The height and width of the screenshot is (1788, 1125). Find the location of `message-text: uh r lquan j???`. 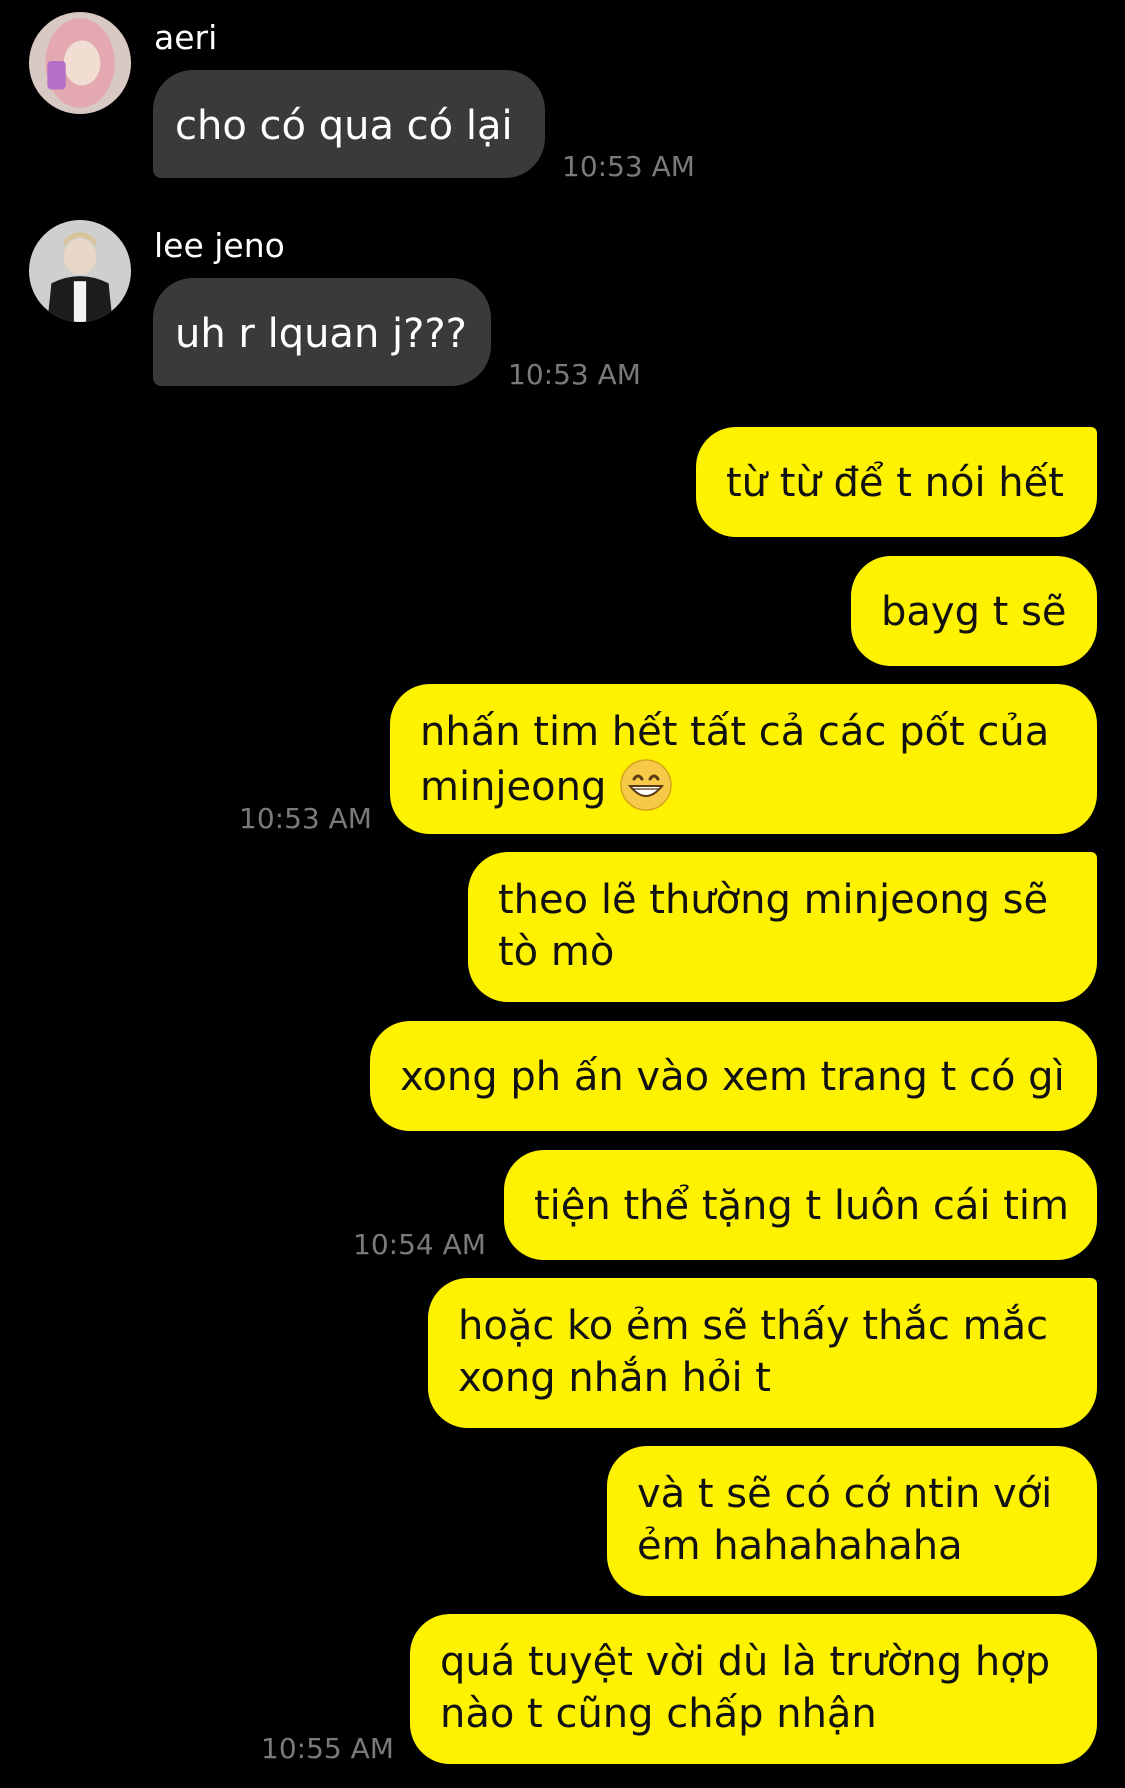

message-text: uh r lquan j??? is located at coordinates (321, 334).